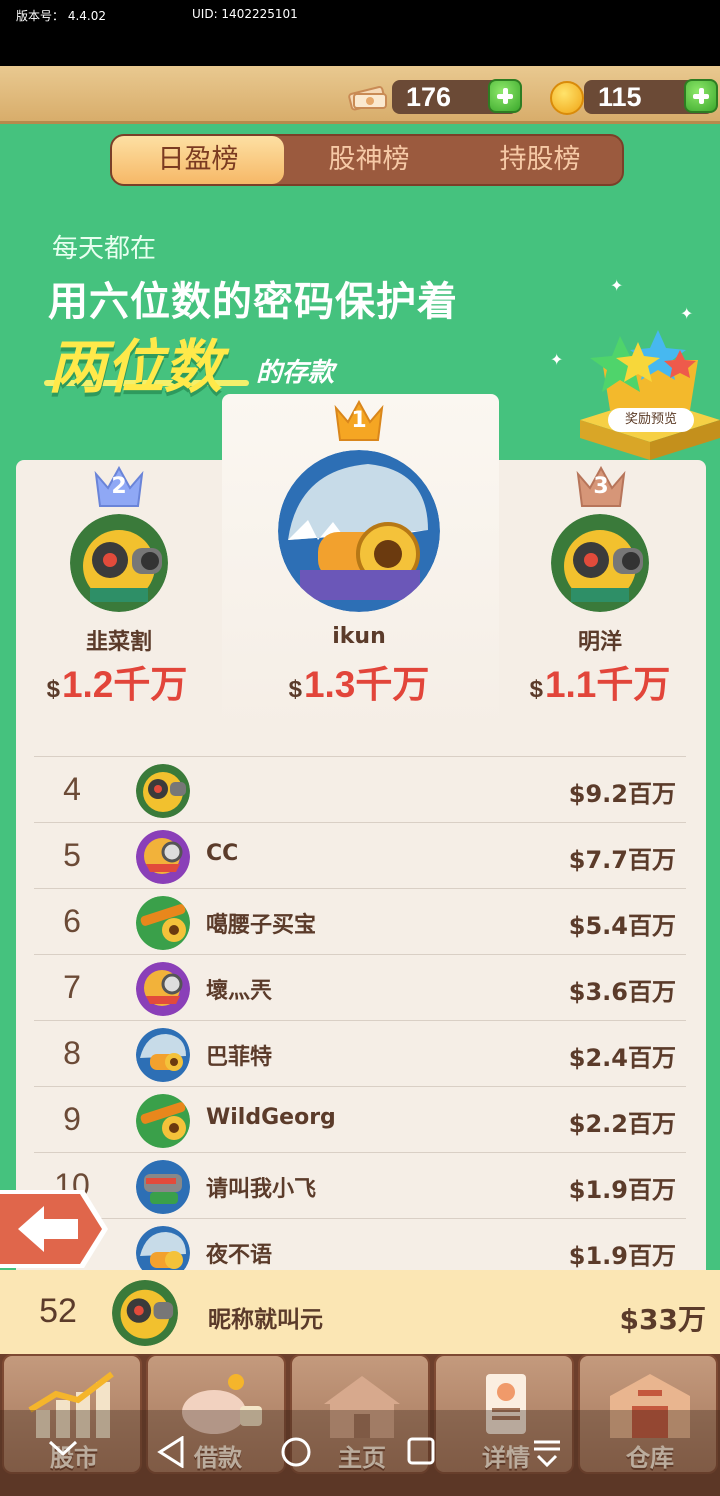 This screenshot has width=720, height=1496. Describe the element at coordinates (650, 390) in the screenshot. I see `reward-box-icon` at that location.